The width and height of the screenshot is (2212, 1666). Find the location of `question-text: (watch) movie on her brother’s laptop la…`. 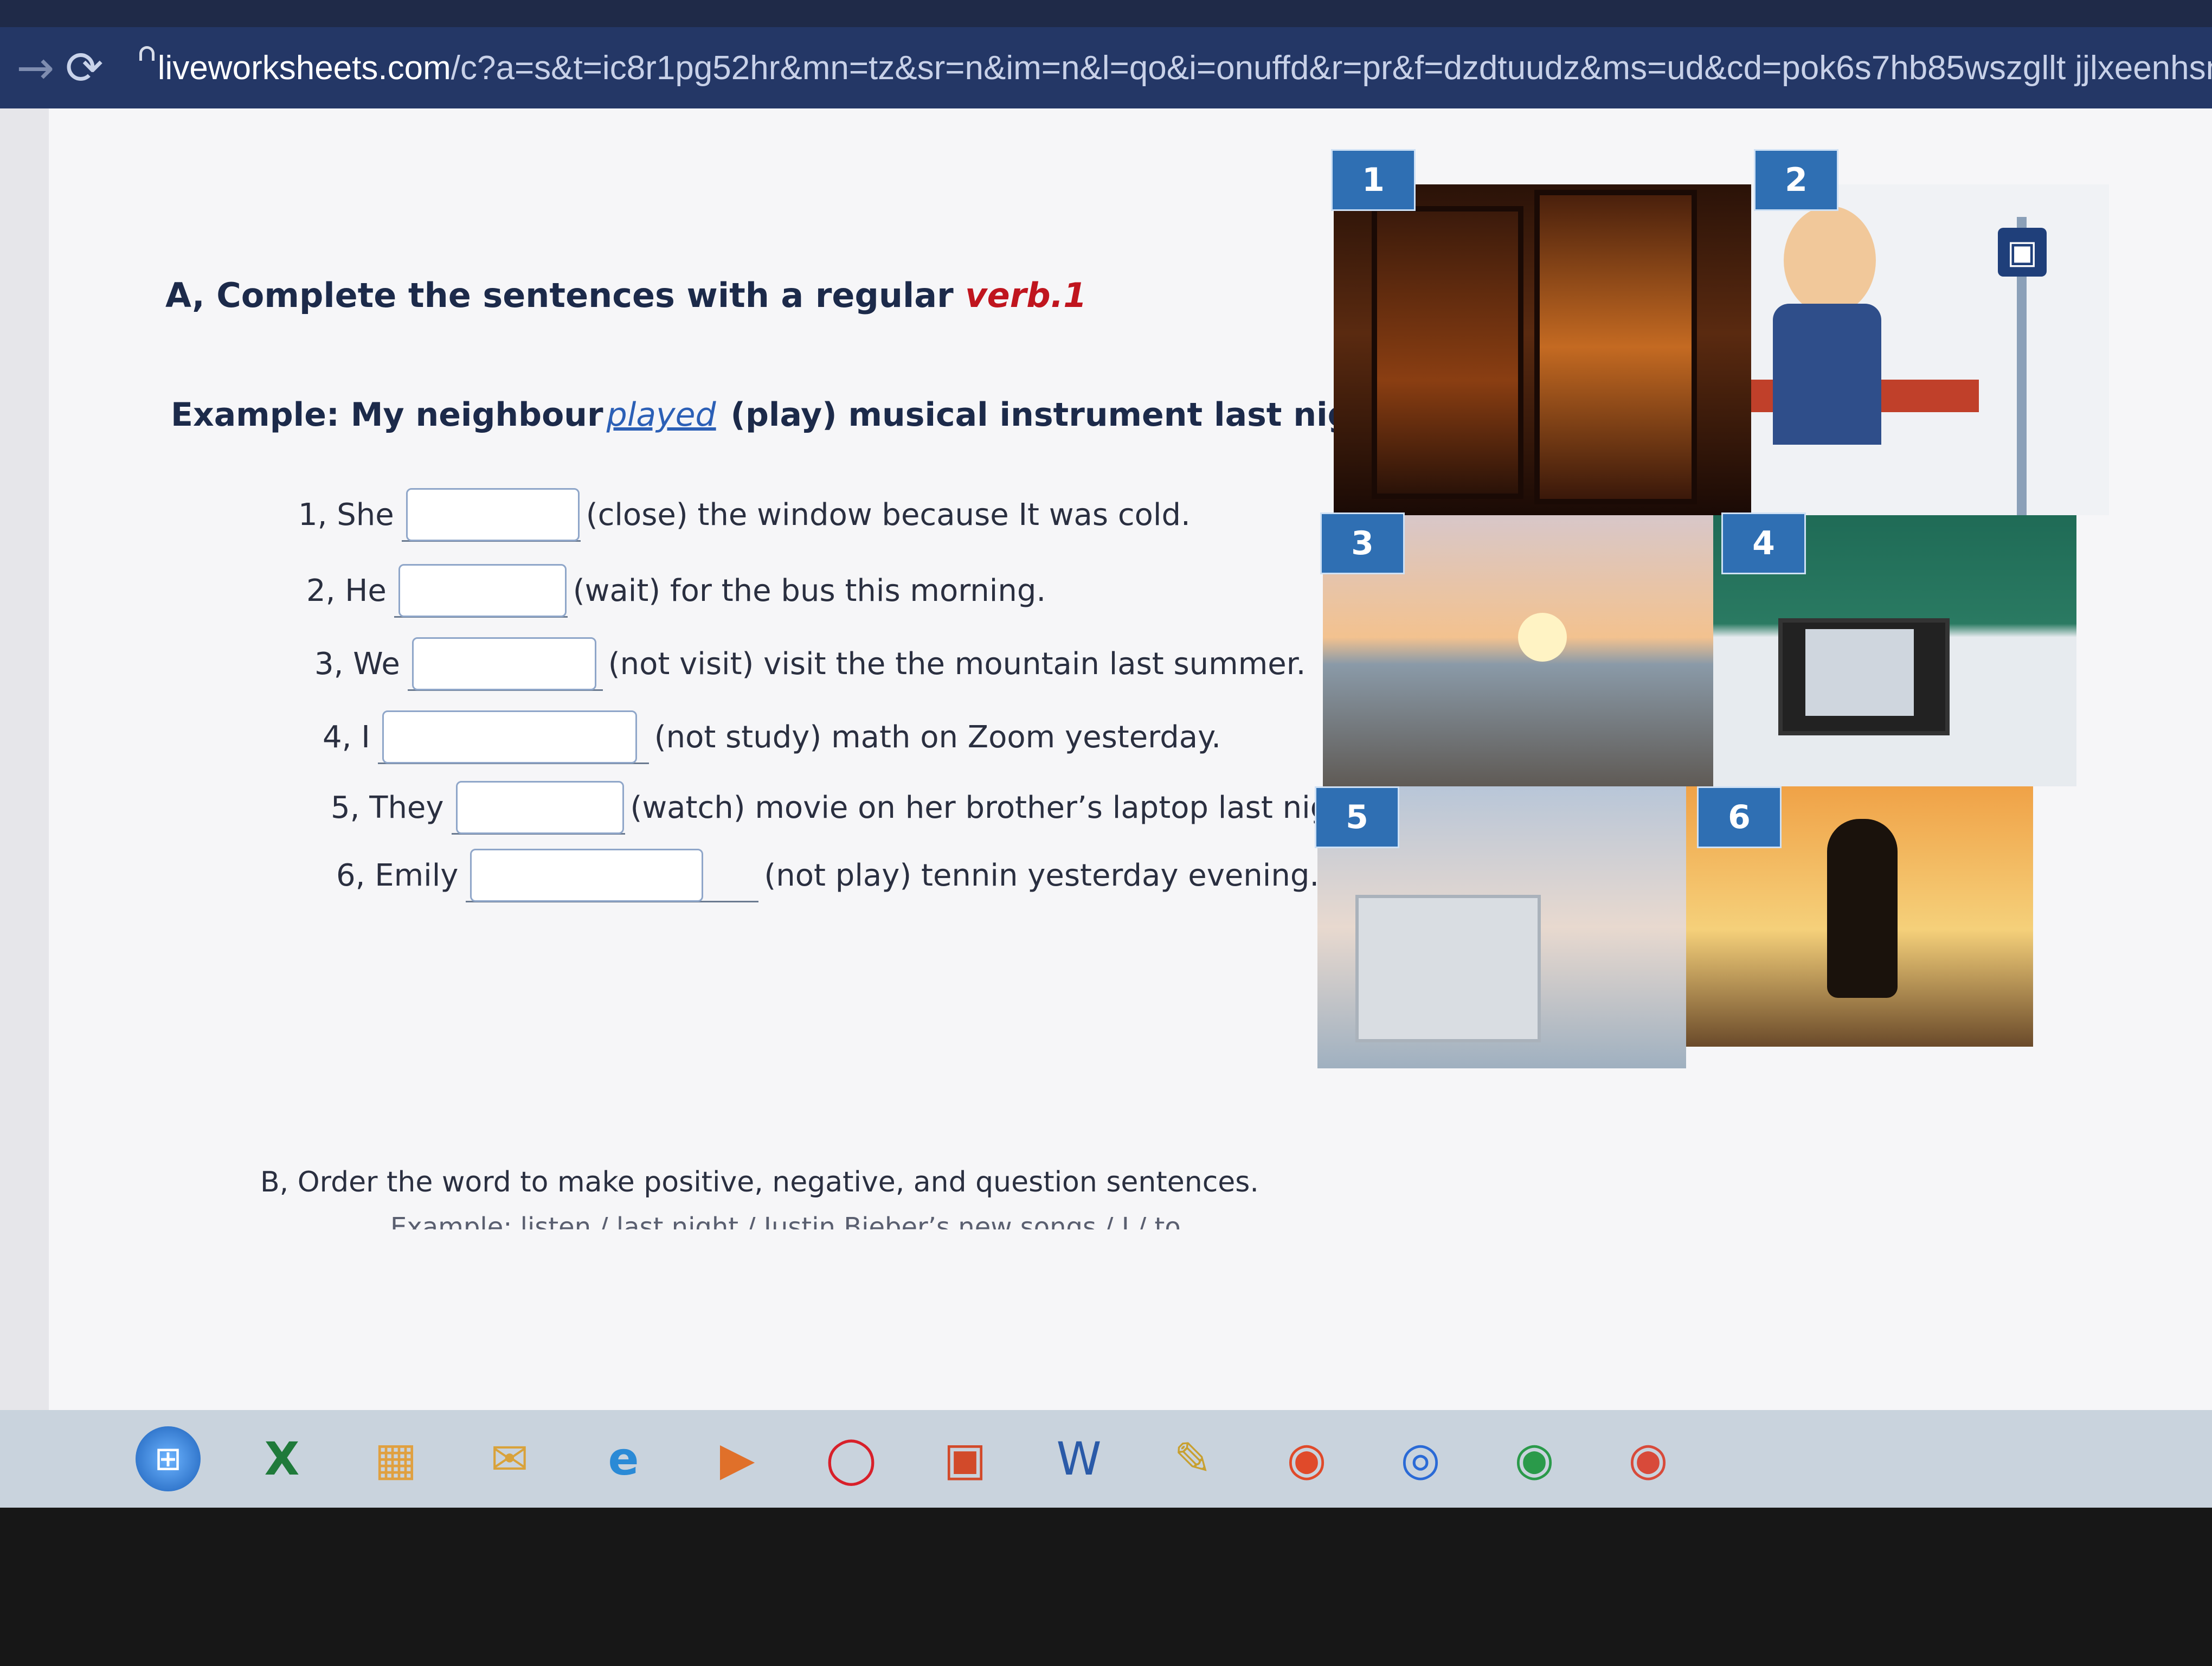

question-text: (watch) movie on her brother’s laptop la… is located at coordinates (1000, 808).